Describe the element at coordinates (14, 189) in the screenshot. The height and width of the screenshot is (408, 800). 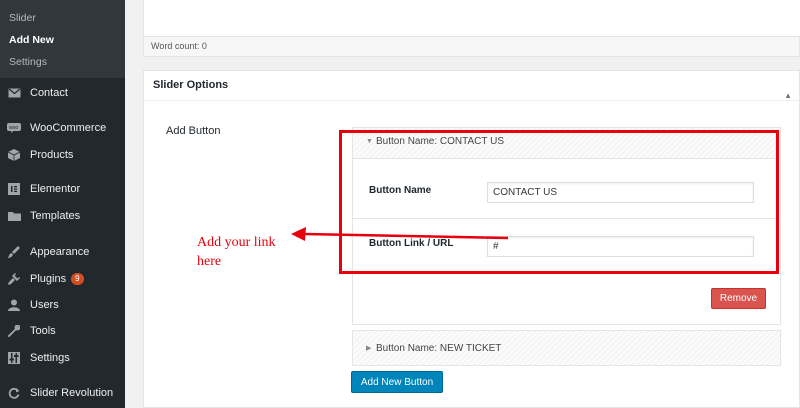
I see `elementor-icon` at that location.